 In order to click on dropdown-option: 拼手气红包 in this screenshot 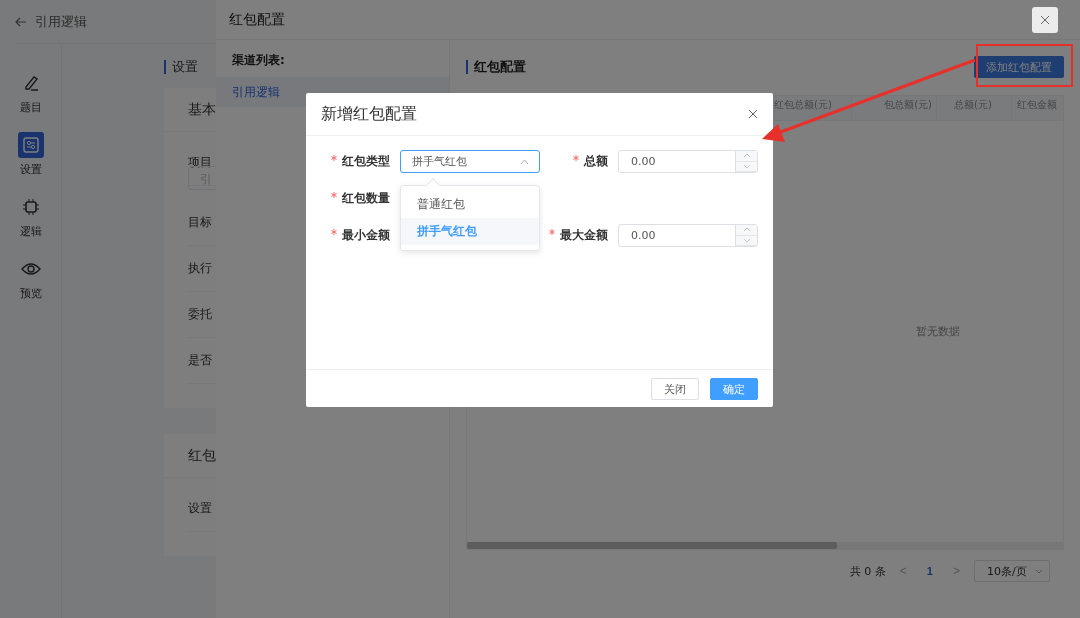, I will do `click(470, 231)`.